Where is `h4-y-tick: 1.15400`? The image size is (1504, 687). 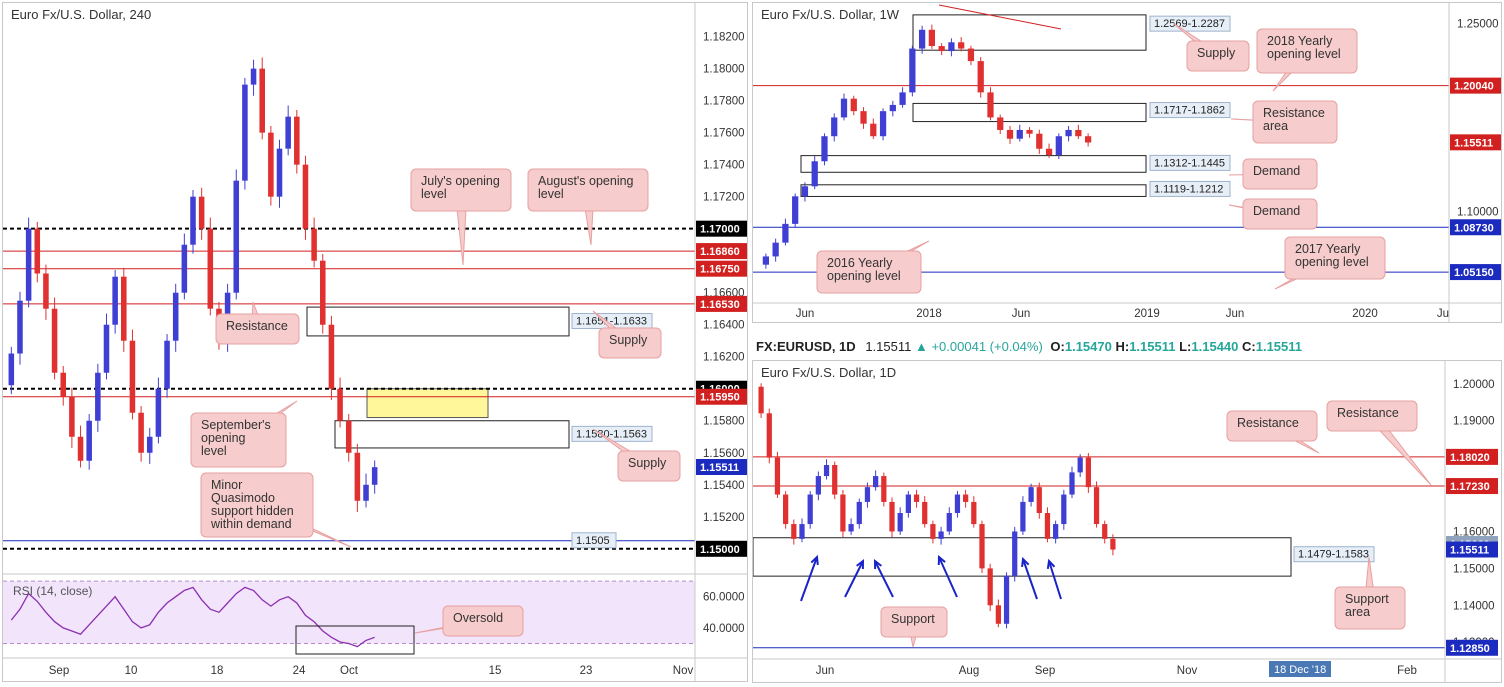
h4-y-tick: 1.15400 is located at coordinates (724, 486).